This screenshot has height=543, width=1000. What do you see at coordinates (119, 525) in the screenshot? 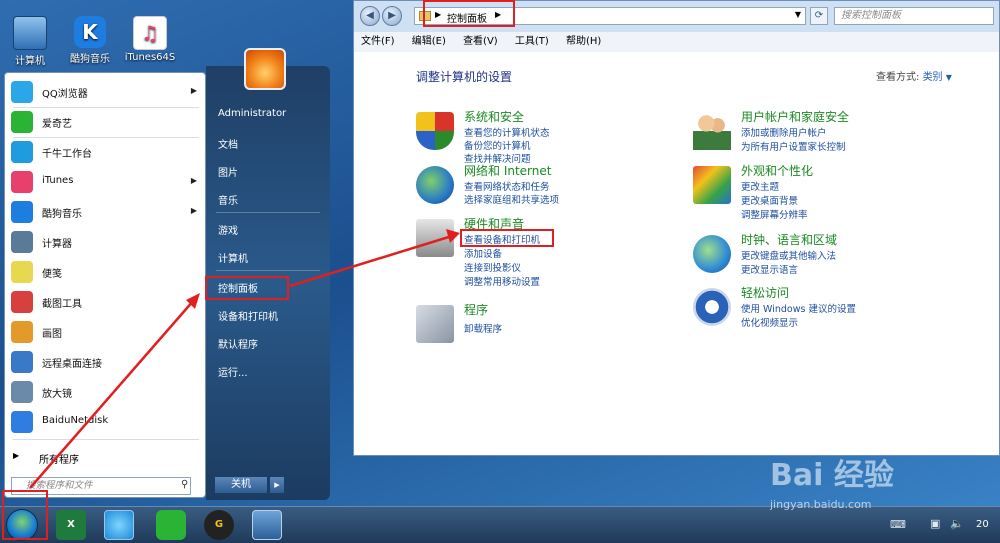
I see `qq-browser-icon` at bounding box center [119, 525].